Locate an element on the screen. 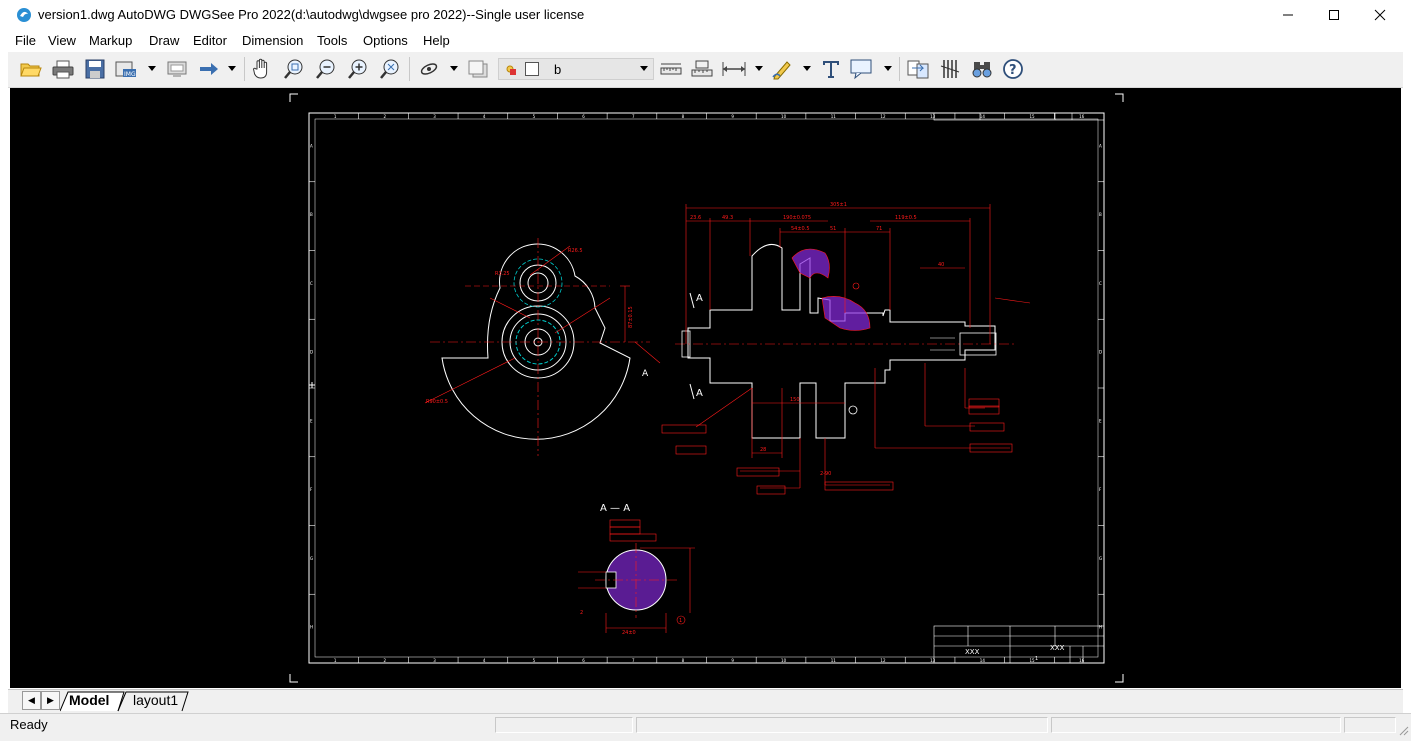 This screenshot has height=741, width=1411. measure-arrow-button is located at coordinates (734, 69).